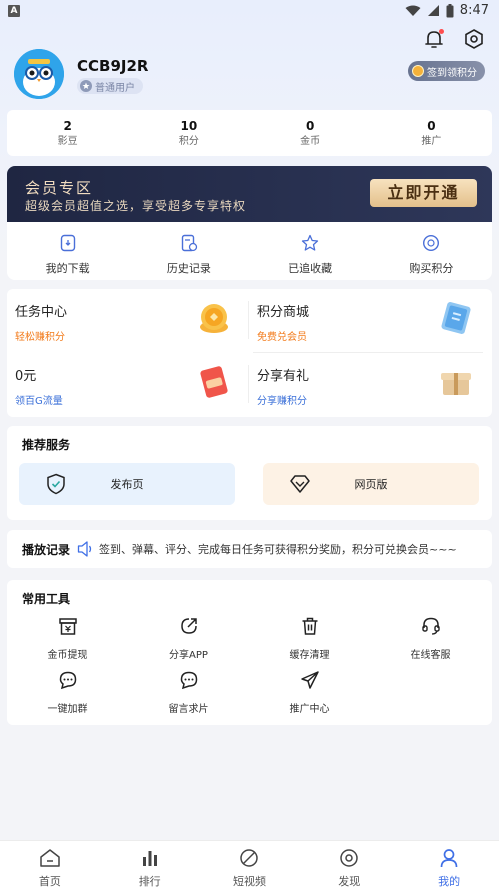 This screenshot has height=887, width=499. I want to click on task-title: 积分商城, so click(283, 312).